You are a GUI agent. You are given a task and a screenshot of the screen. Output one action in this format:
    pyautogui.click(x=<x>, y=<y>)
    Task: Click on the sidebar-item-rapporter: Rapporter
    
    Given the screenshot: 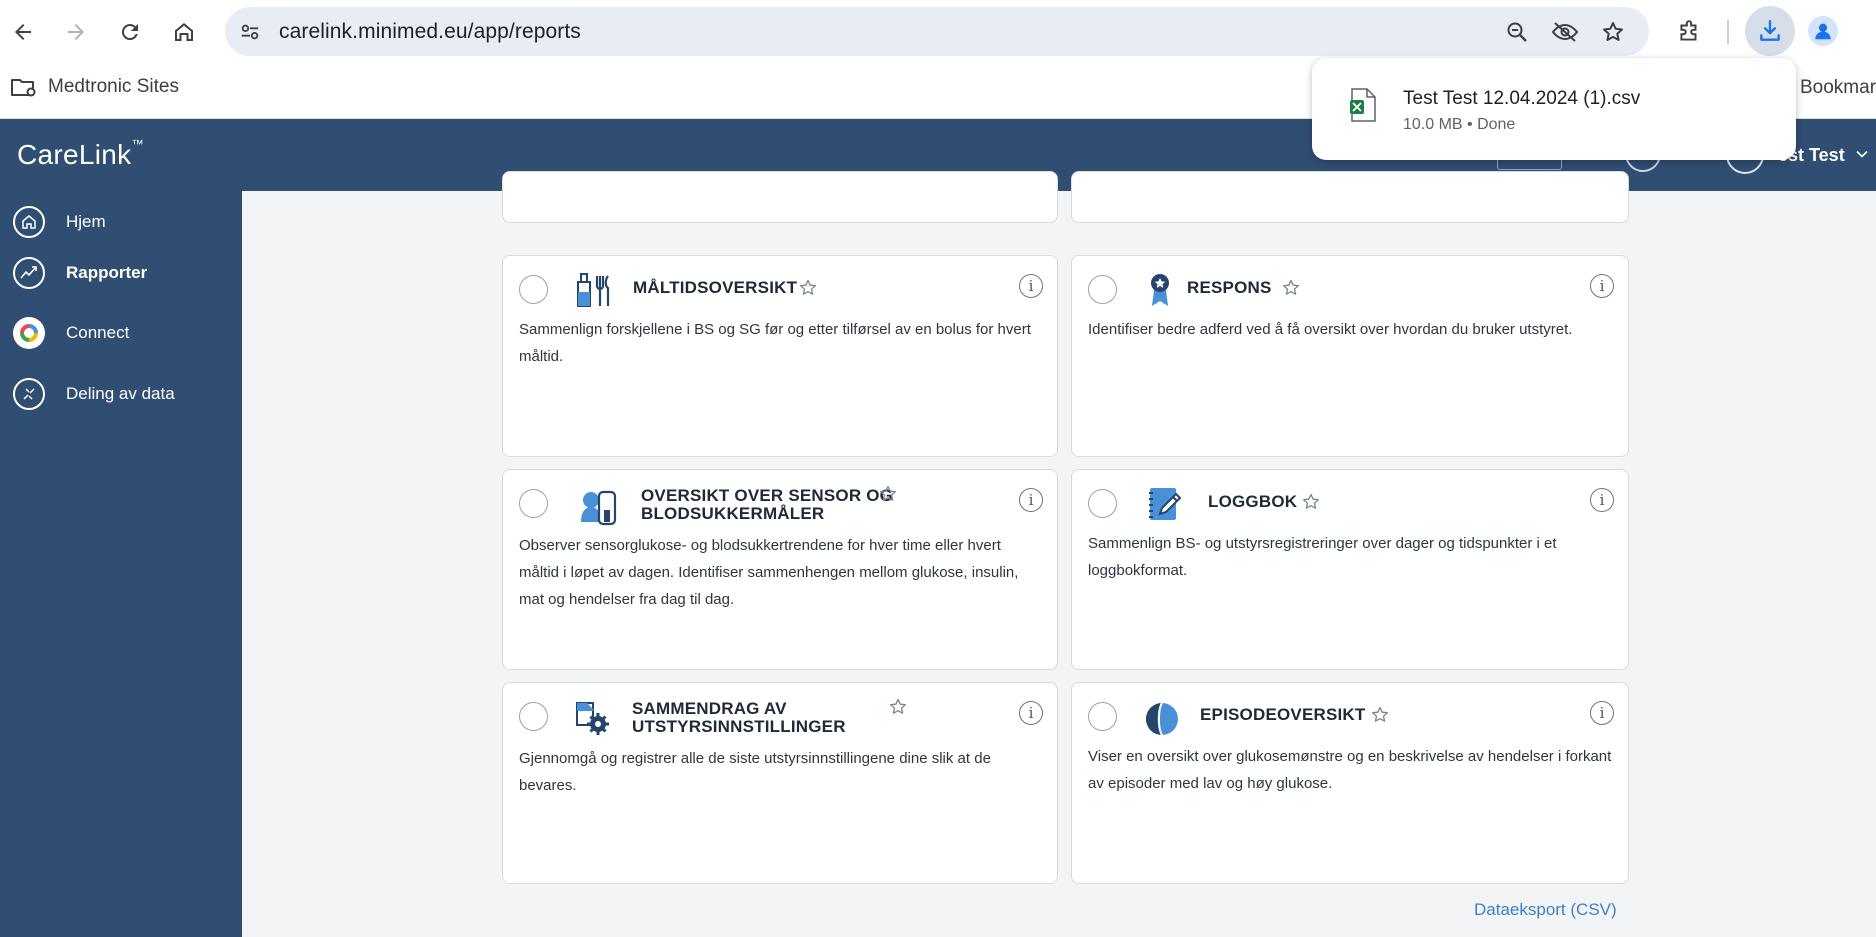 What is the action you would take?
    pyautogui.click(x=121, y=273)
    